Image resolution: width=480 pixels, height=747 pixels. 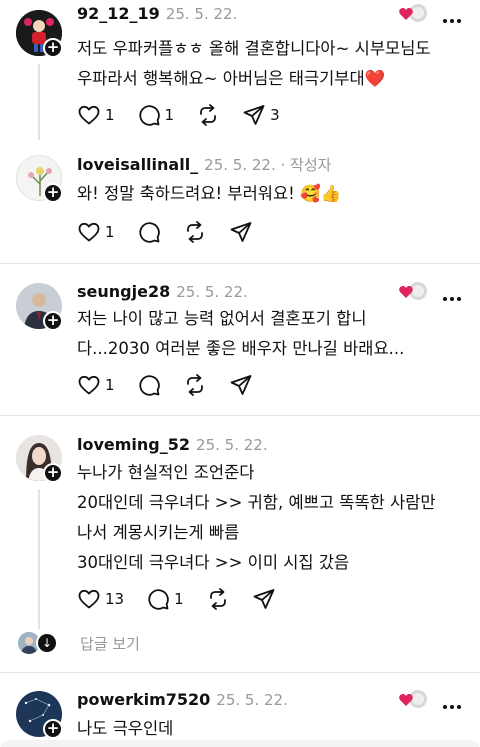 What do you see at coordinates (118, 13) in the screenshot?
I see `username: 92_12_19` at bounding box center [118, 13].